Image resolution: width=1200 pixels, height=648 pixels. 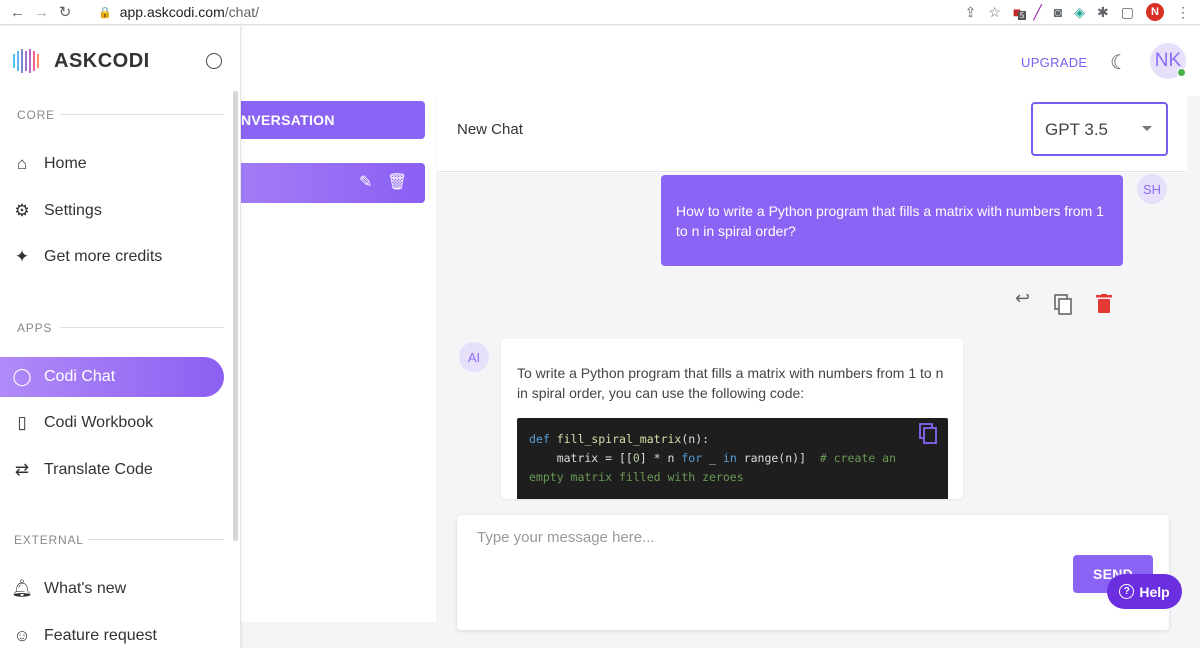 I want to click on back-arrow-icon: ←, so click(x=17, y=12).